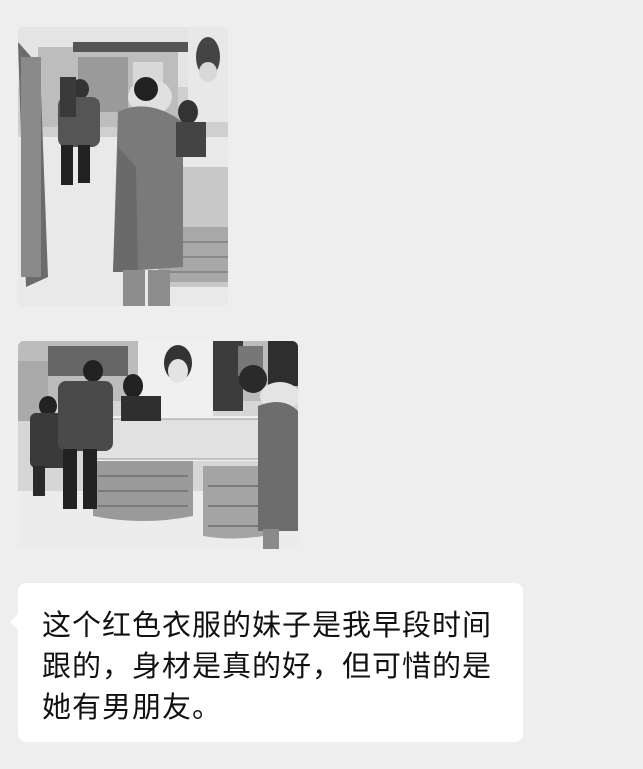 This screenshot has height=769, width=643. What do you see at coordinates (267, 666) in the screenshot?
I see `message-text: 这个红色衣服的妹子是我早段时间跟的，身材是真的好，但可惜的是她有男朋友。` at bounding box center [267, 666].